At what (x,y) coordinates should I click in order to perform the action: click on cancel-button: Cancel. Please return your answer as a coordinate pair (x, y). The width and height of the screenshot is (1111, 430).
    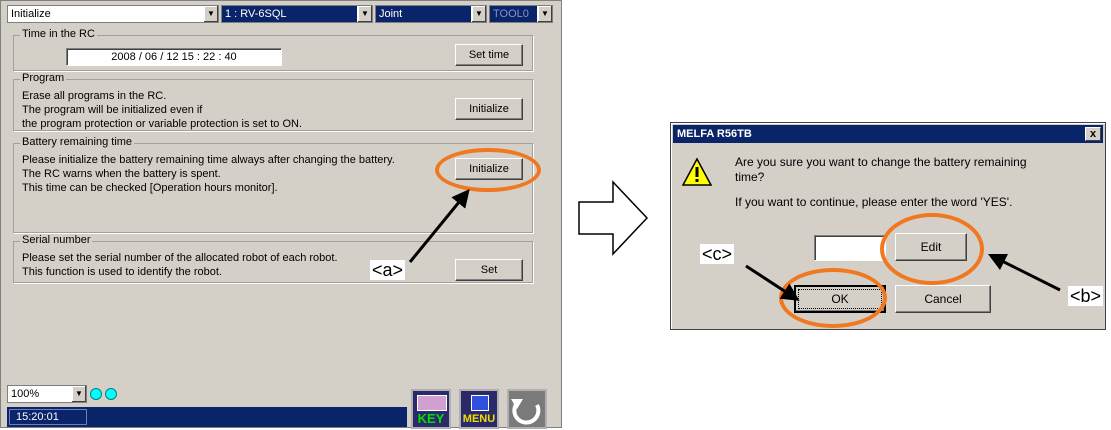
    Looking at the image, I should click on (943, 299).